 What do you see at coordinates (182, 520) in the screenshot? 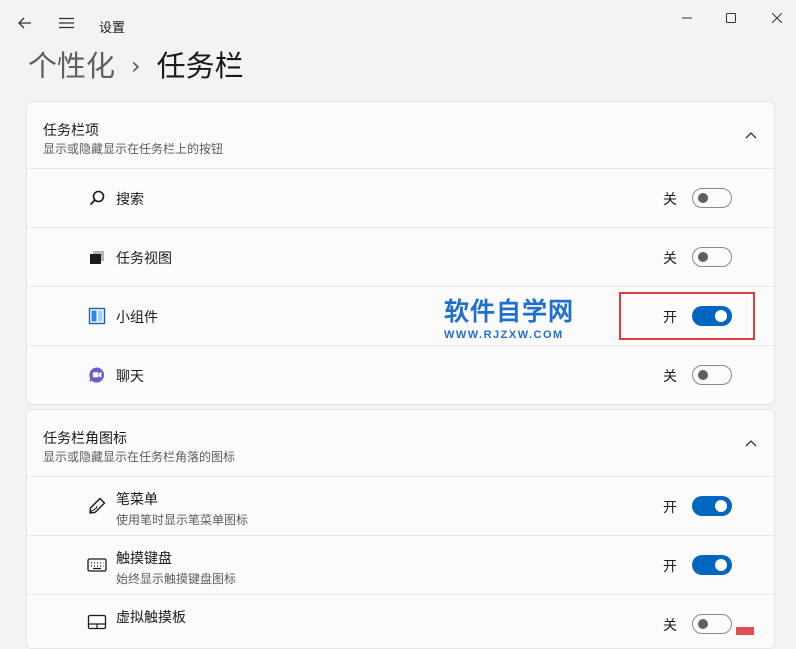
I see `setting-description: 使用笔时显示笔菜单图标` at bounding box center [182, 520].